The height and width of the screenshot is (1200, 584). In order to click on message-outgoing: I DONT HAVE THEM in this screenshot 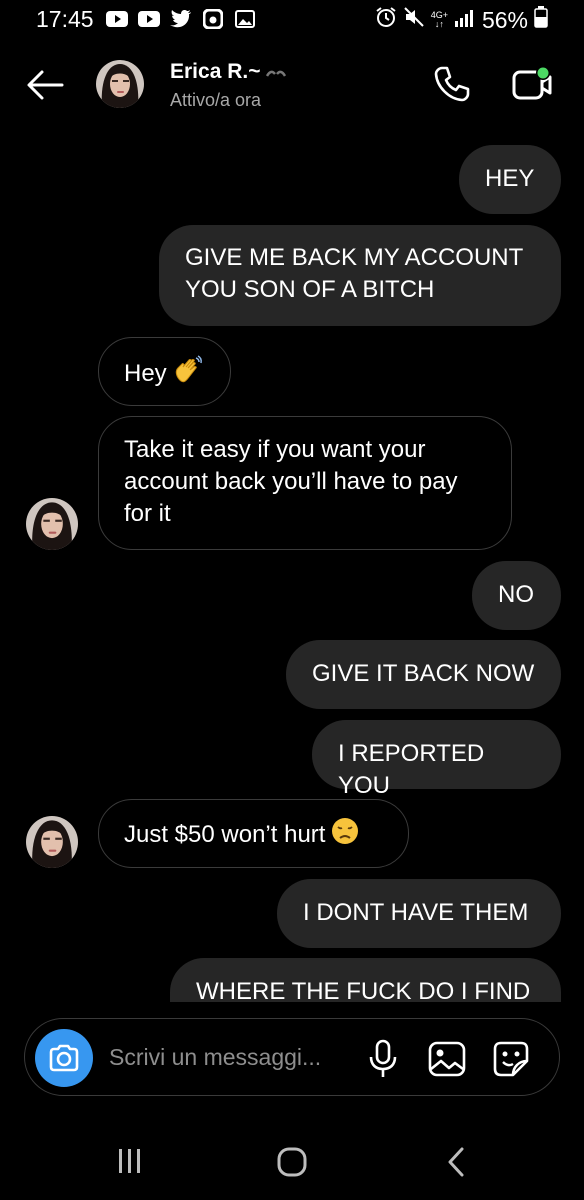, I will do `click(419, 913)`.